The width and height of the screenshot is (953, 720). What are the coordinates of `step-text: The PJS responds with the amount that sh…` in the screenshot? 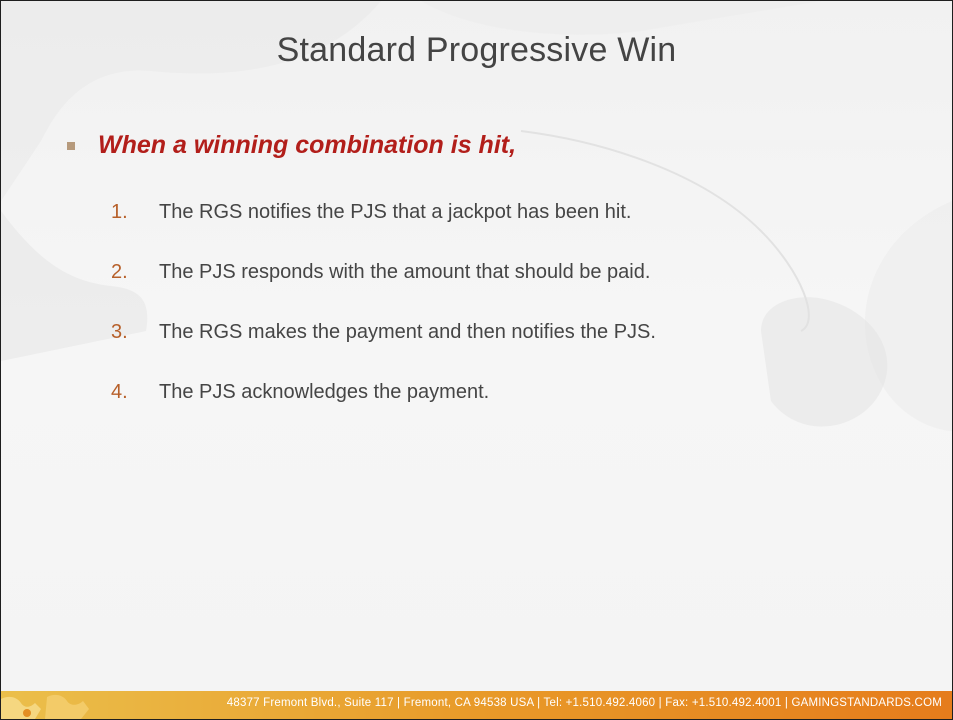 It's located at (405, 272).